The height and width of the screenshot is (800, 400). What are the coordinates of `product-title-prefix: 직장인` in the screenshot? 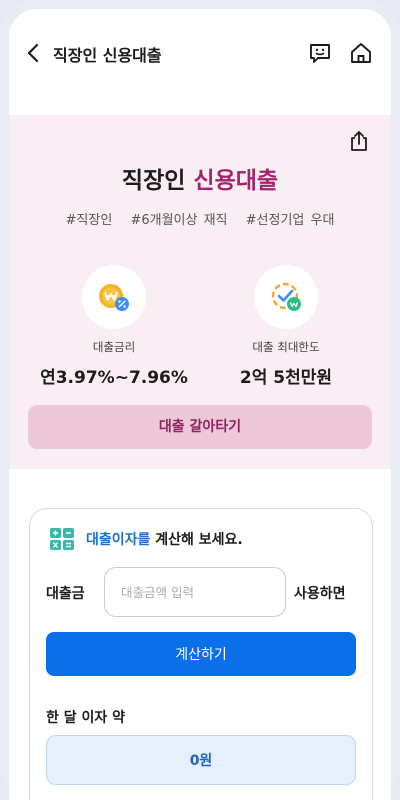 It's located at (153, 181).